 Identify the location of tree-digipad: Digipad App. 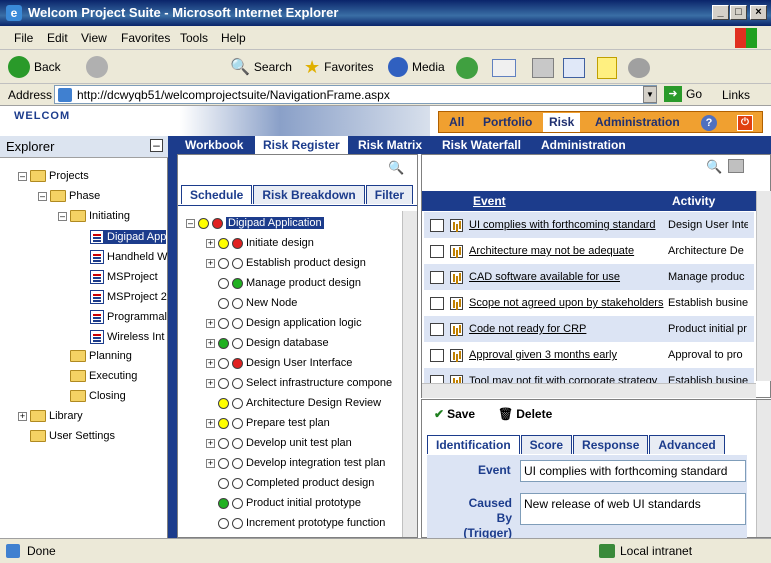
(128, 237).